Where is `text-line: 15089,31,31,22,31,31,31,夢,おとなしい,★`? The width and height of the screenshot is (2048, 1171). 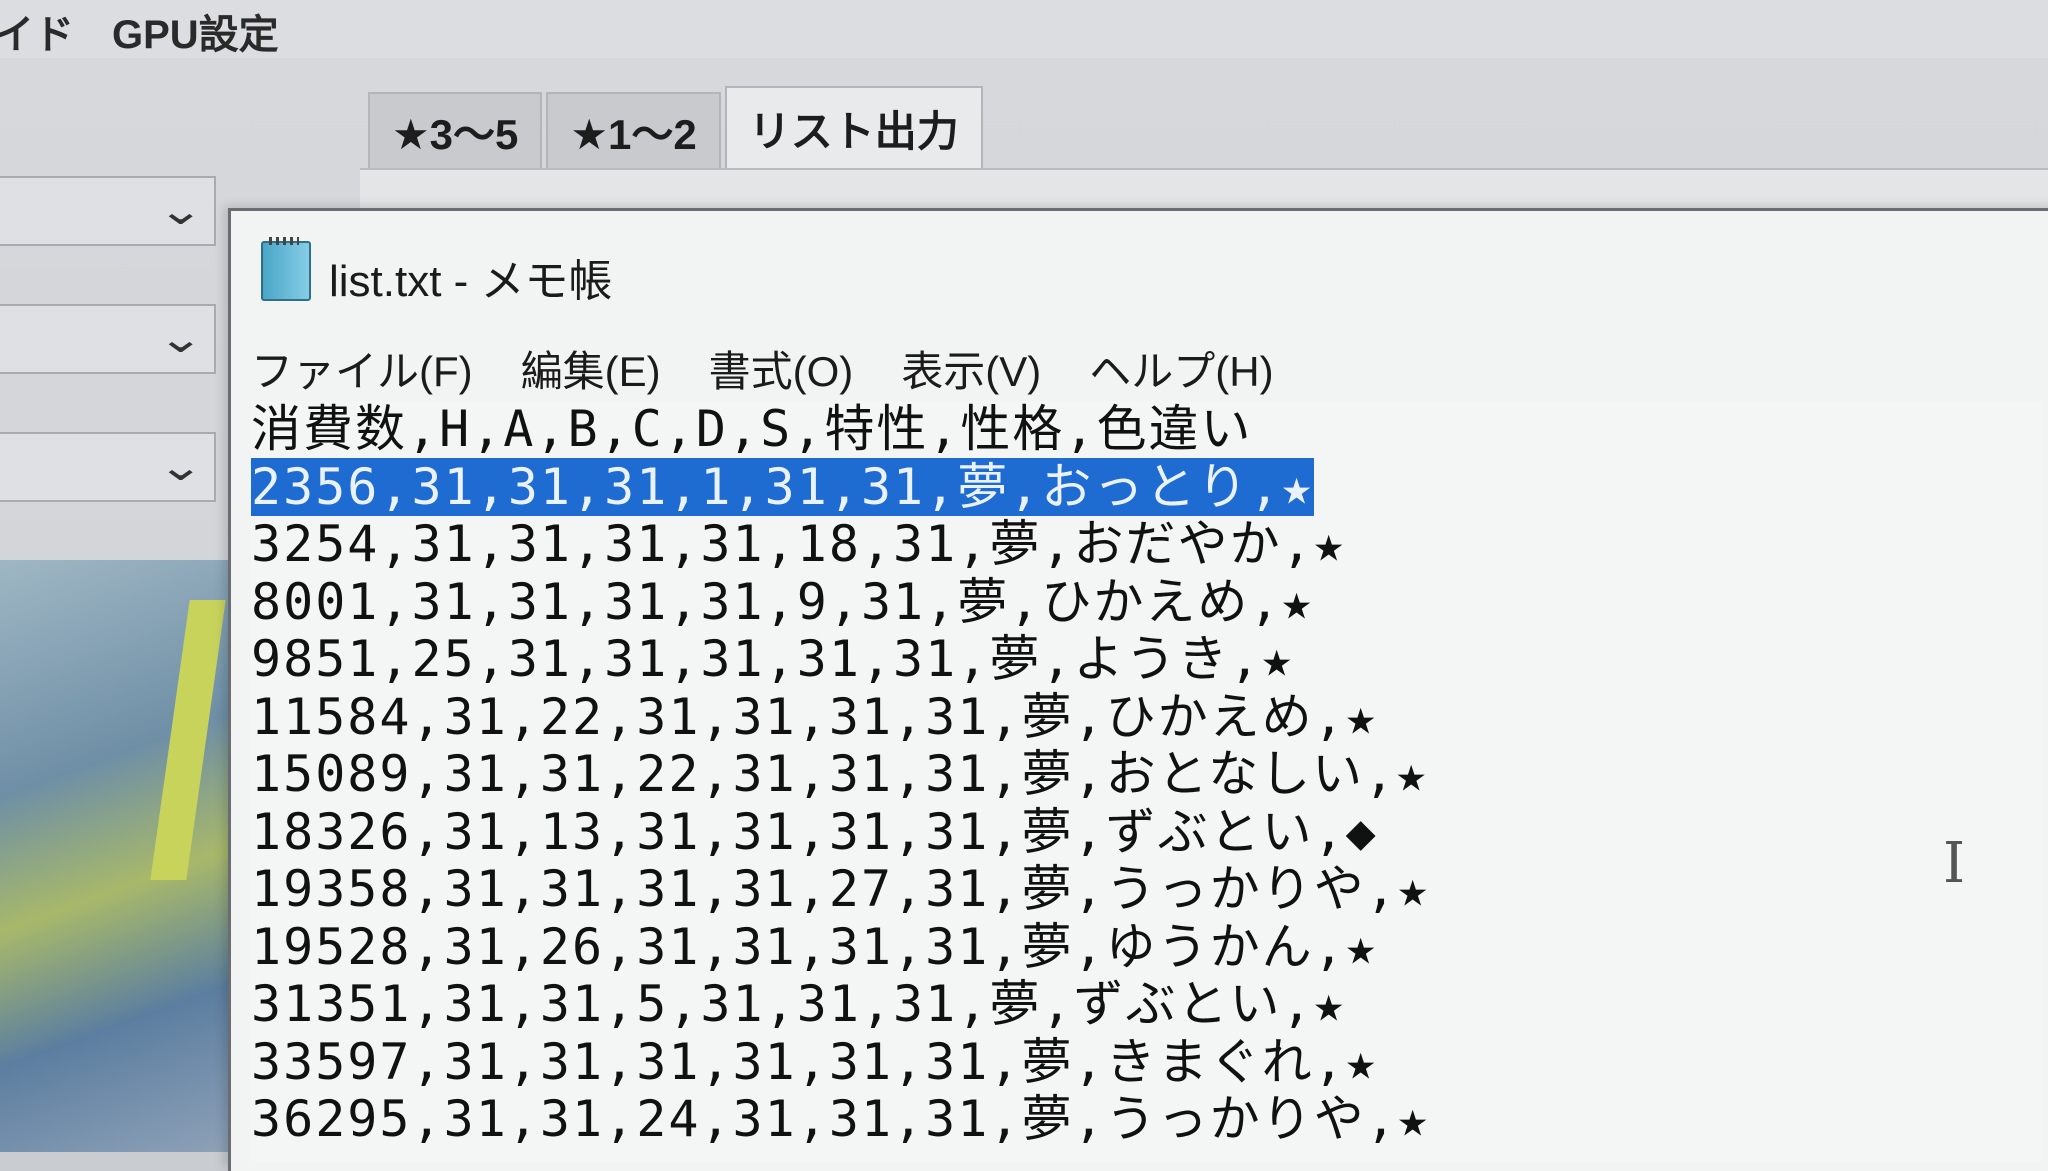 text-line: 15089,31,31,22,31,31,31,夢,おとなしい,★ is located at coordinates (1146, 774).